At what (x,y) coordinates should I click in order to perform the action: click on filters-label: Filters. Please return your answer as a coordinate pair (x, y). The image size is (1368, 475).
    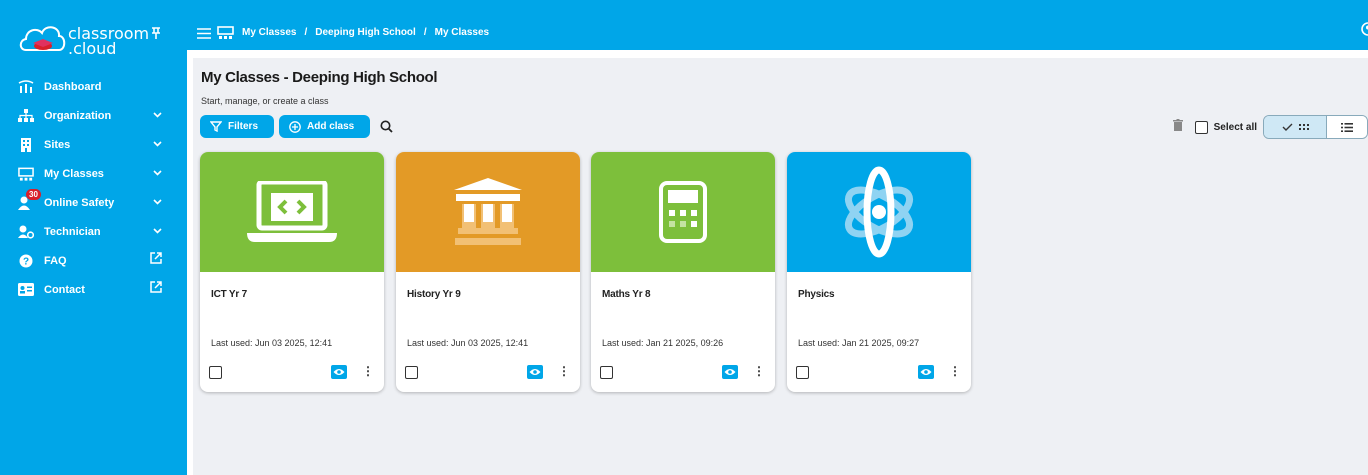
    Looking at the image, I should click on (243, 126).